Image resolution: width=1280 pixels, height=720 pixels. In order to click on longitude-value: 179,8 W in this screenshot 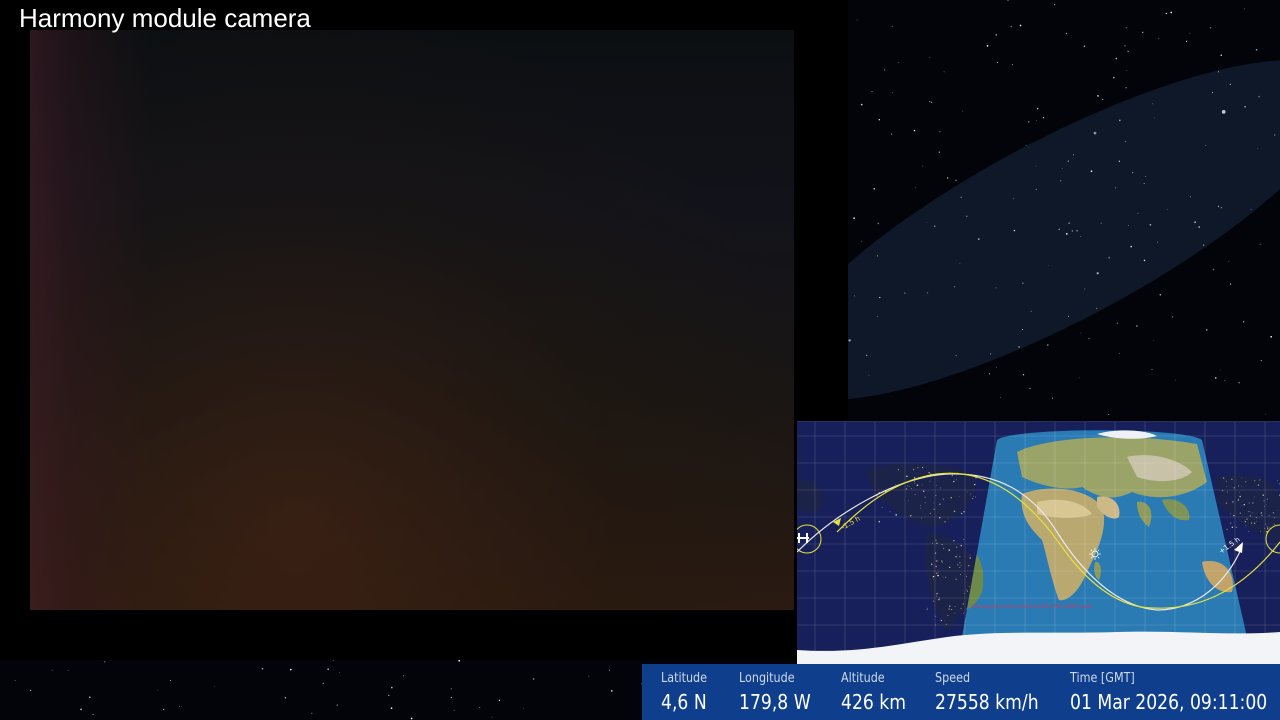, I will do `click(775, 702)`.